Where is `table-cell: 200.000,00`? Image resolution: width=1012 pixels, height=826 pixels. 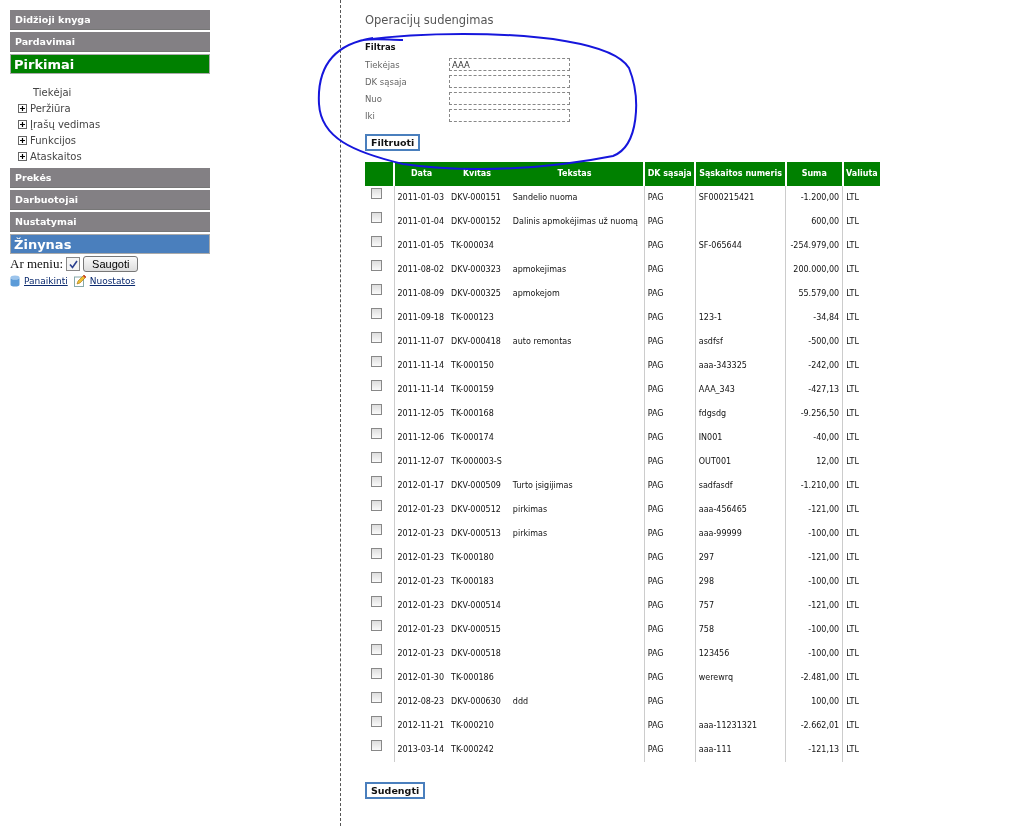
table-cell: 200.000,00 is located at coordinates (816, 269).